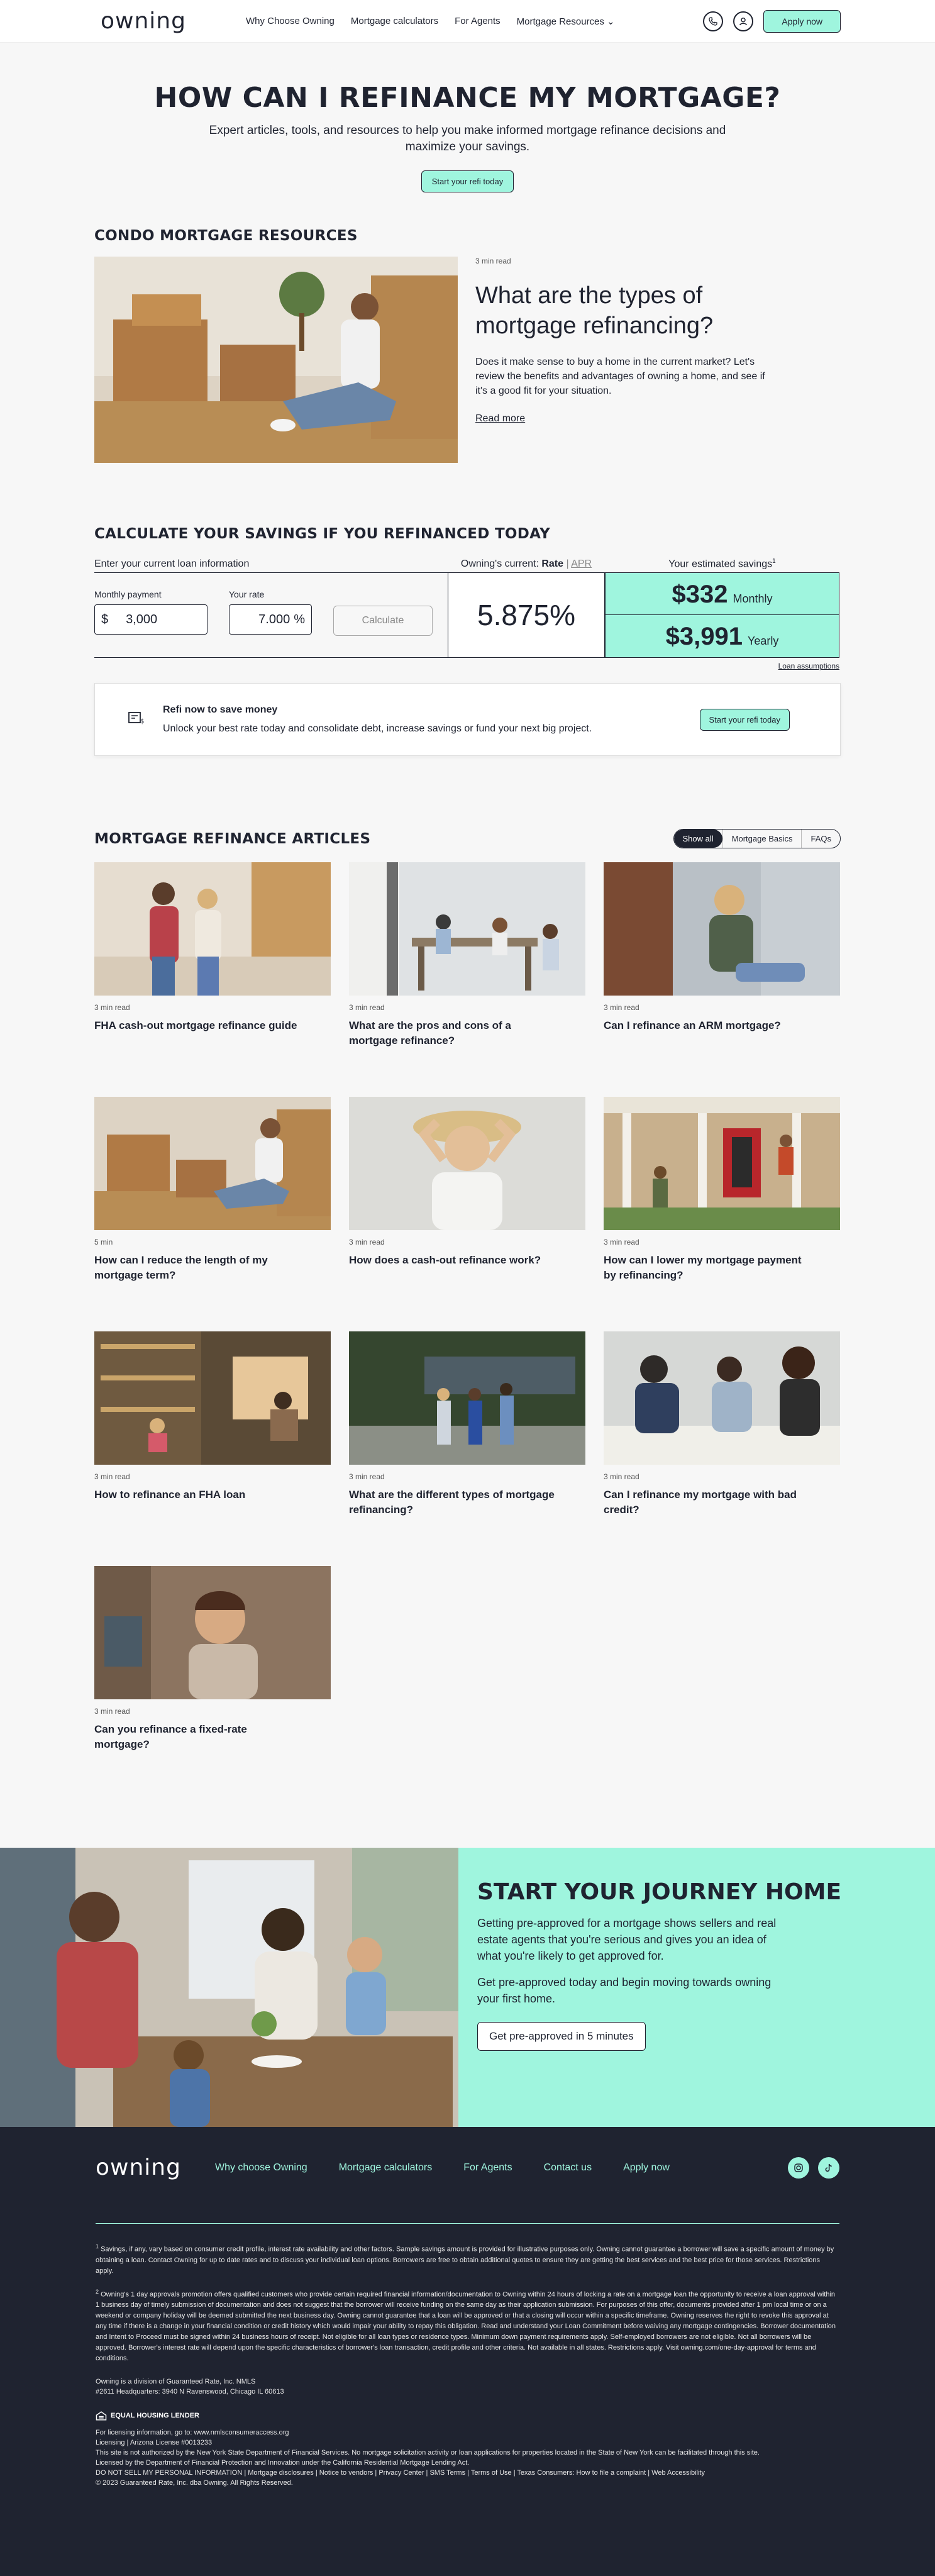  I want to click on account-icon, so click(743, 21).